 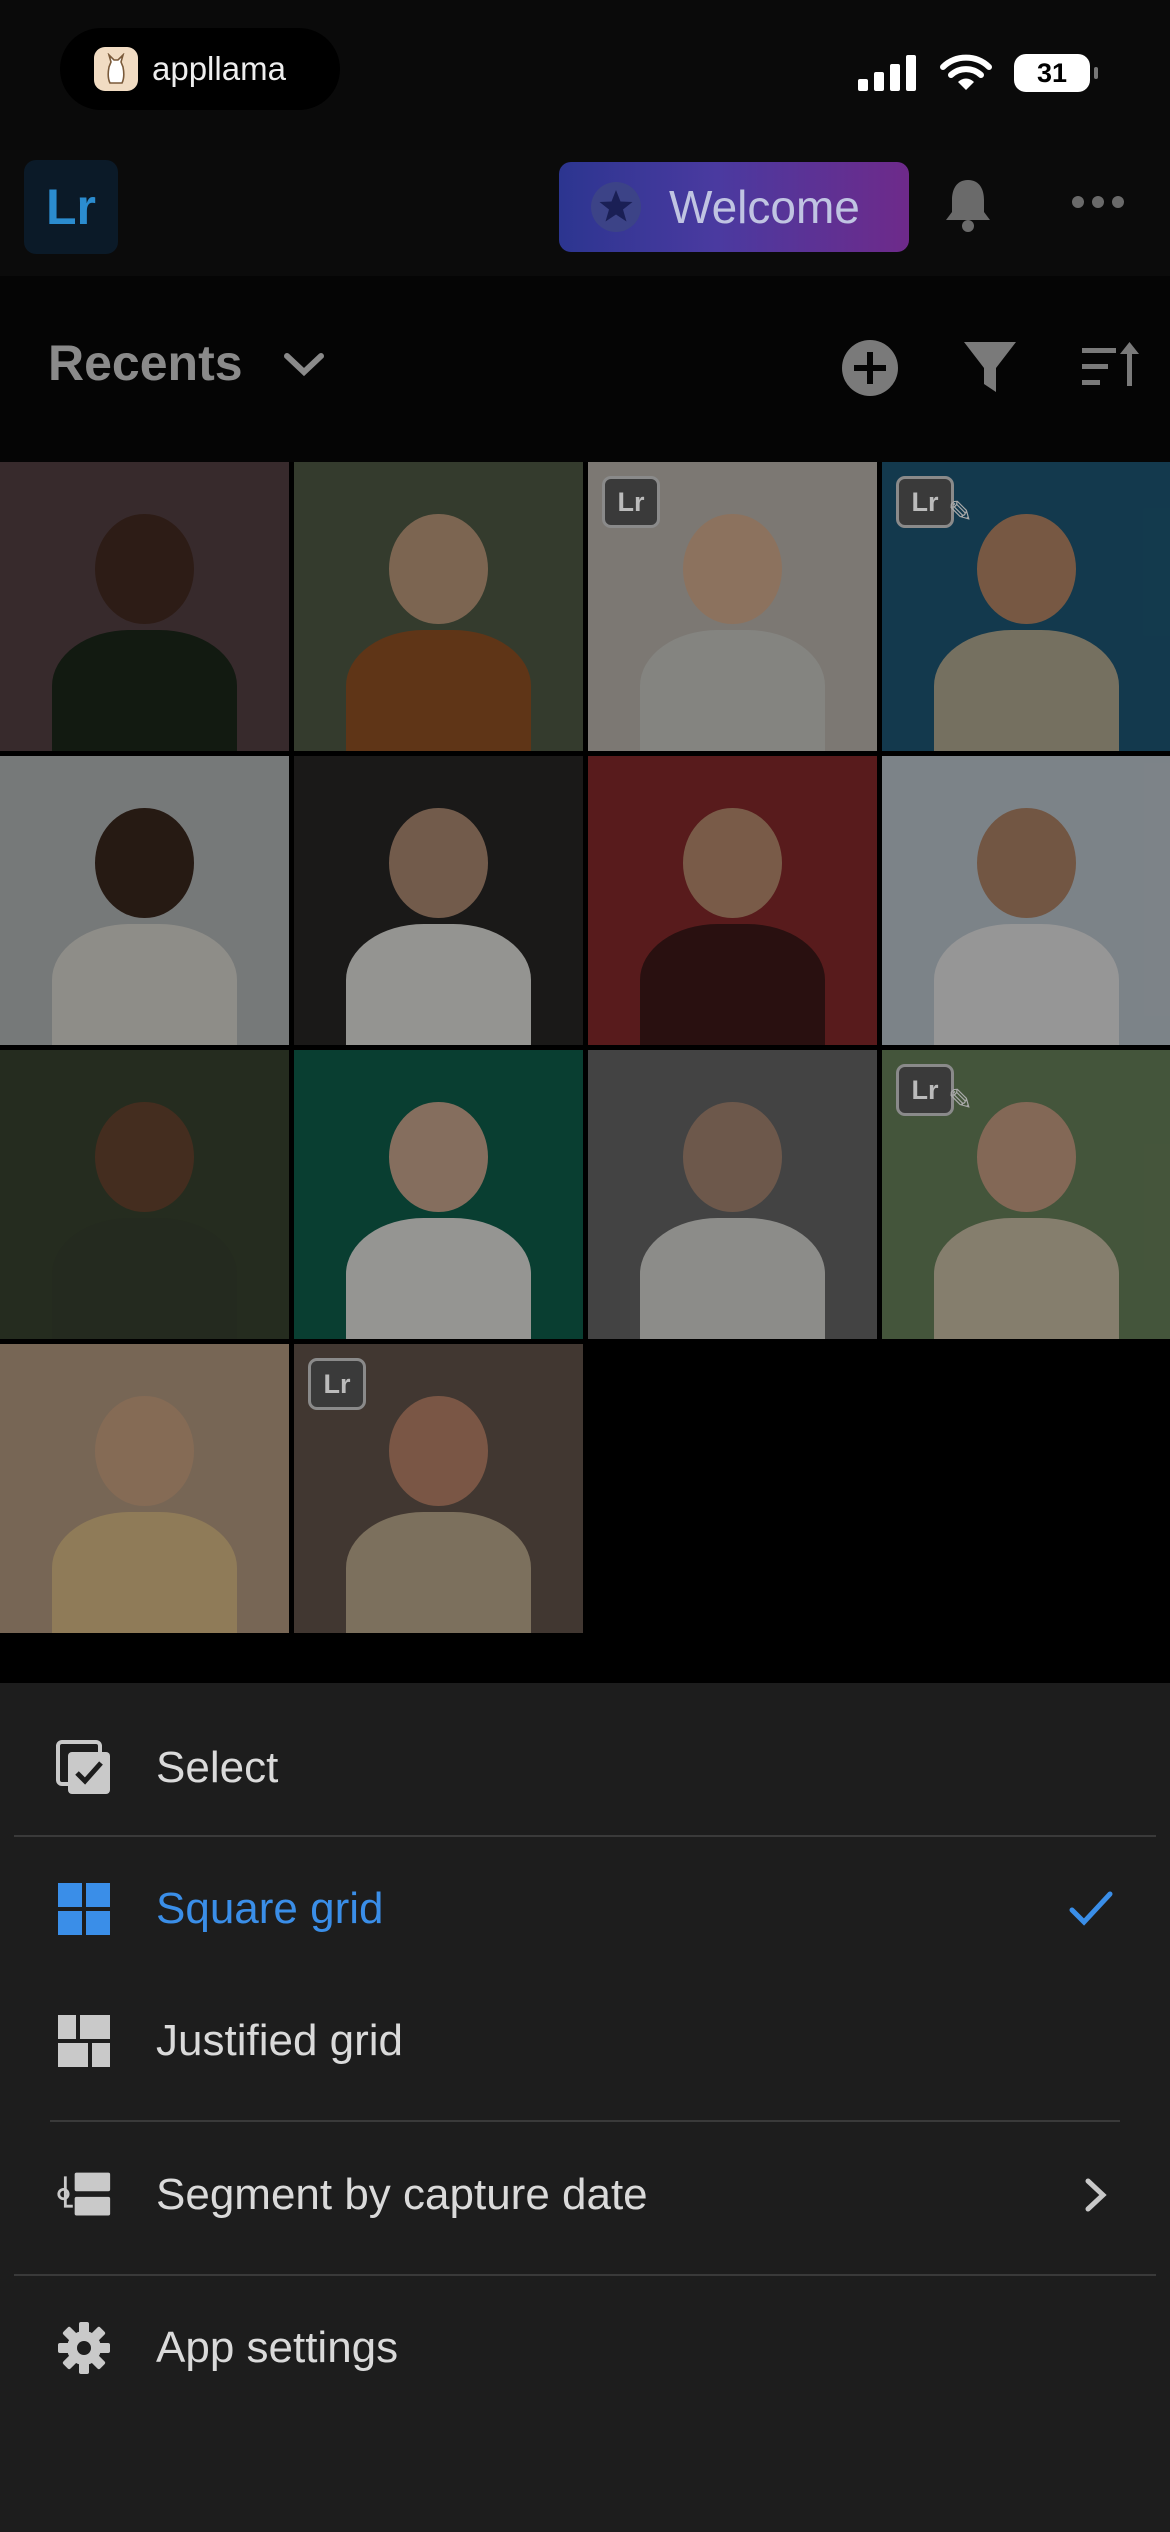 What do you see at coordinates (1110, 366) in the screenshot?
I see `sort-icon` at bounding box center [1110, 366].